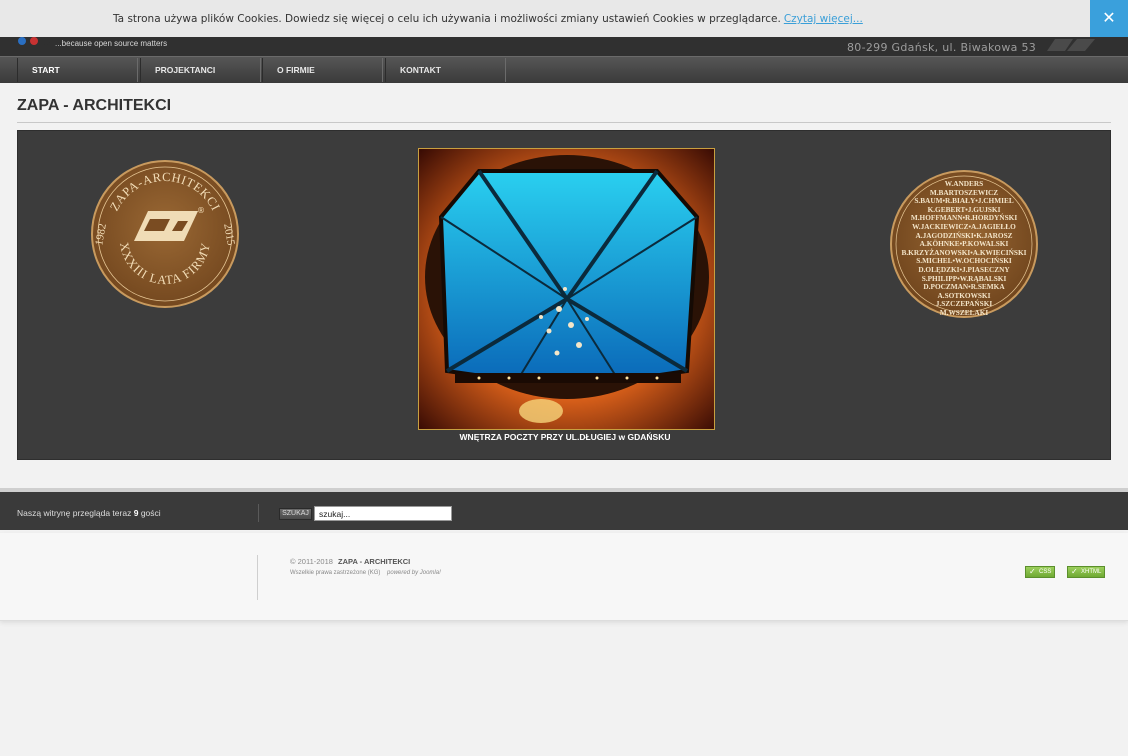 Image resolution: width=1128 pixels, height=756 pixels. Describe the element at coordinates (445, 70) in the screenshot. I see `nav-item-kontakt: KONTAKT` at that location.